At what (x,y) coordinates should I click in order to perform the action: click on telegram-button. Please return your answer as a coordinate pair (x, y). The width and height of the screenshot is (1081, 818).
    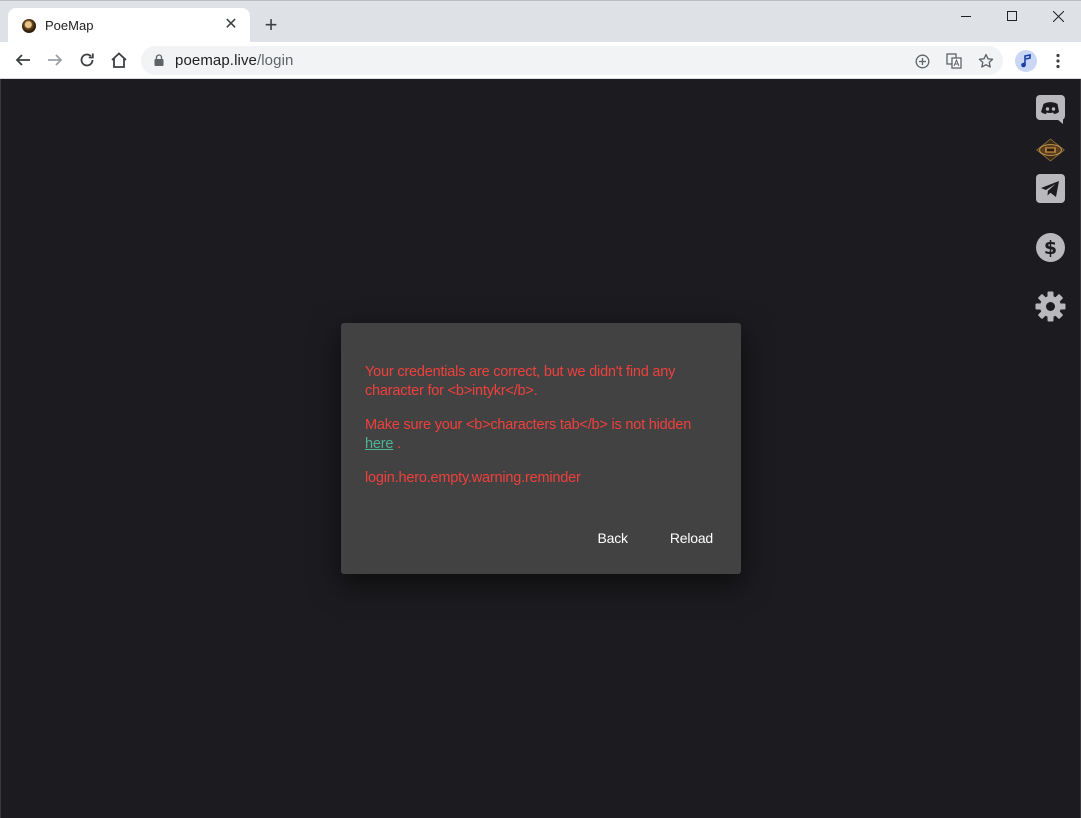
    Looking at the image, I should click on (1050, 188).